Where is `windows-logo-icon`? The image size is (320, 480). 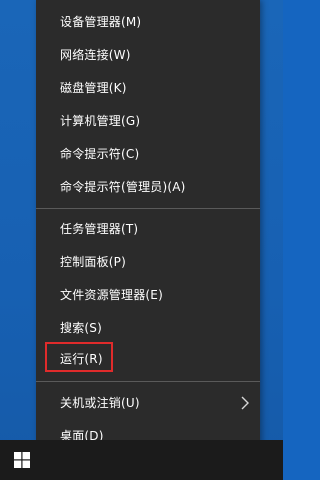 windows-logo-icon is located at coordinates (22, 460).